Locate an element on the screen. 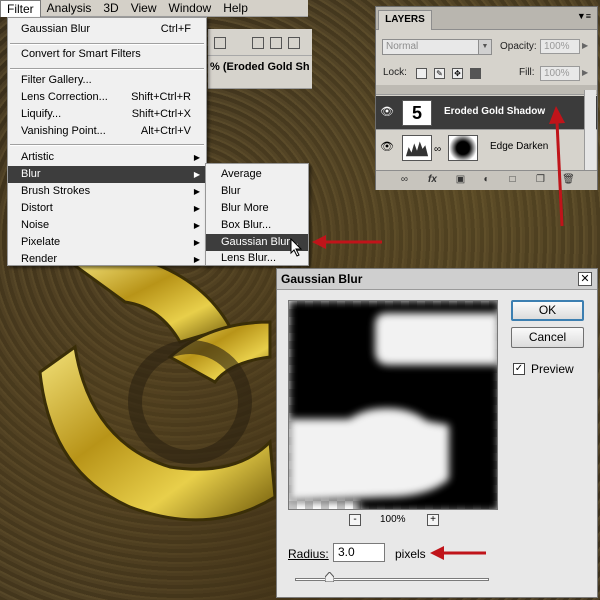 This screenshot has width=600, height=600. menu-filter: Filter is located at coordinates (20, 8).